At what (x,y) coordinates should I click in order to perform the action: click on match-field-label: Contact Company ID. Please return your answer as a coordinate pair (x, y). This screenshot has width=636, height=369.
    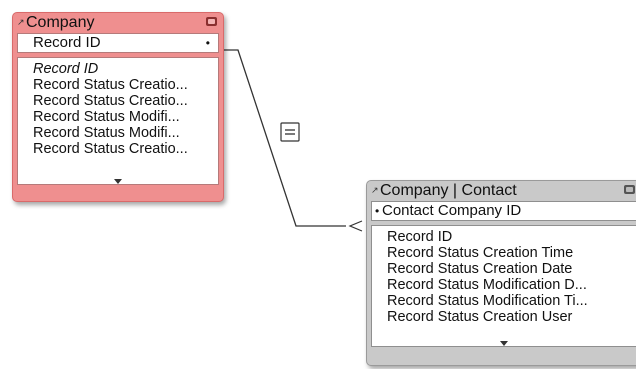
    Looking at the image, I should click on (452, 210).